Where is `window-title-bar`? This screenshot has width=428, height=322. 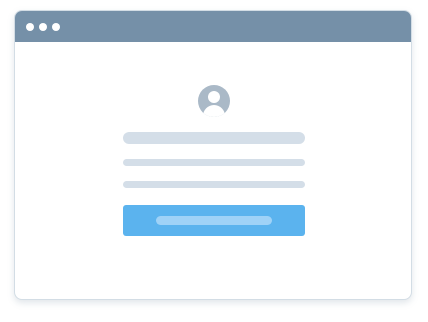 window-title-bar is located at coordinates (213, 26).